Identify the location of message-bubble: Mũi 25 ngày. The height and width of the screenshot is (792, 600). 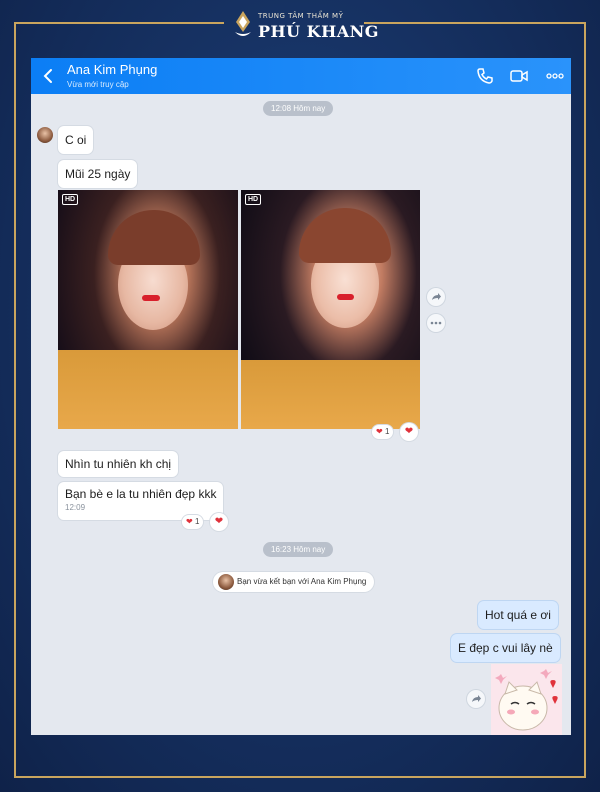
(98, 174).